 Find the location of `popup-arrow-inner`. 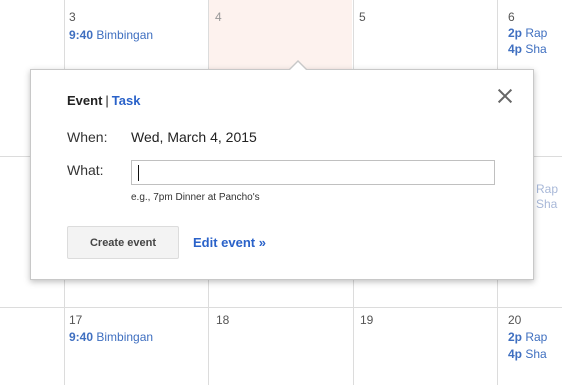

popup-arrow-inner is located at coordinates (298, 66).